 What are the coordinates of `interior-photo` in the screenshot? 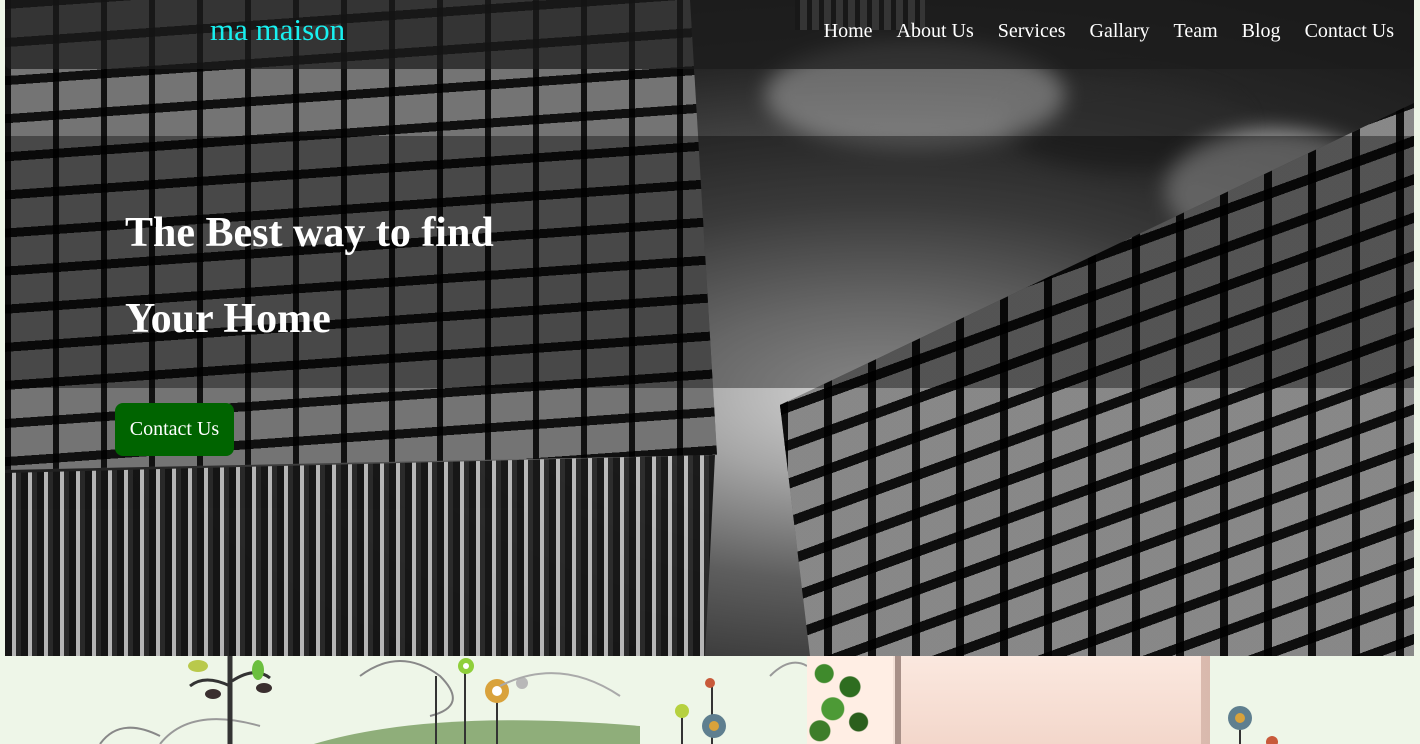 It's located at (1008, 700).